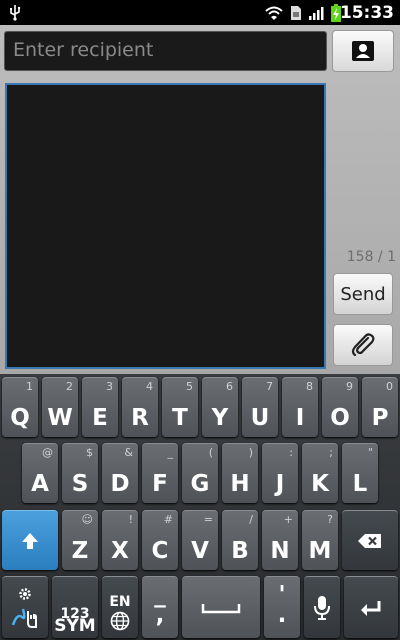  I want to click on handwriting-icon, so click(24, 618).